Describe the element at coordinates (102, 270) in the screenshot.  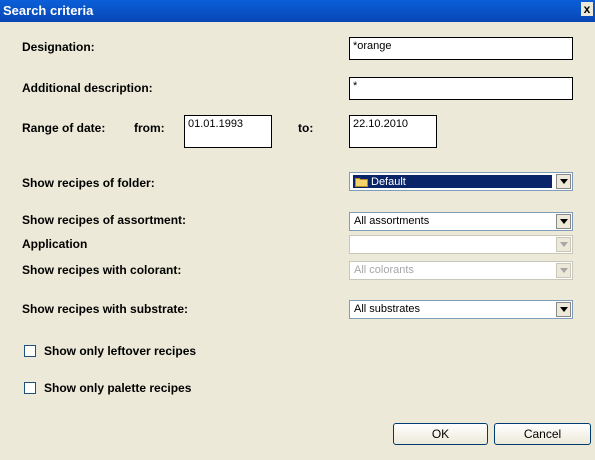
I see `colorant-label: Show recipes with colorant:` at that location.